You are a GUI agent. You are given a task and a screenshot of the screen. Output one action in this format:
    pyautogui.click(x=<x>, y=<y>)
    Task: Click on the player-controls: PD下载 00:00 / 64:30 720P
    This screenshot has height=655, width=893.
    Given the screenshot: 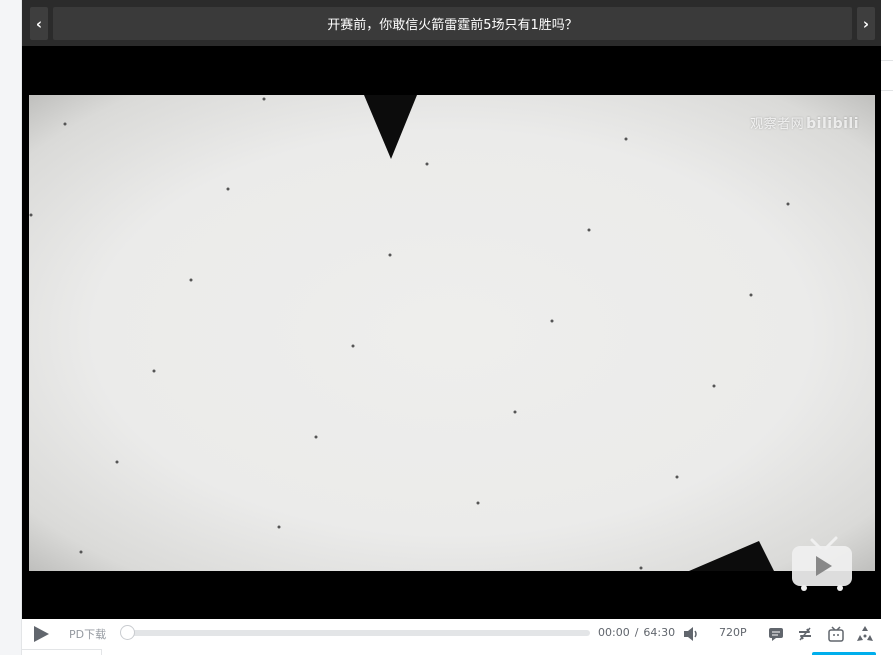 What is the action you would take?
    pyautogui.click(x=451, y=634)
    